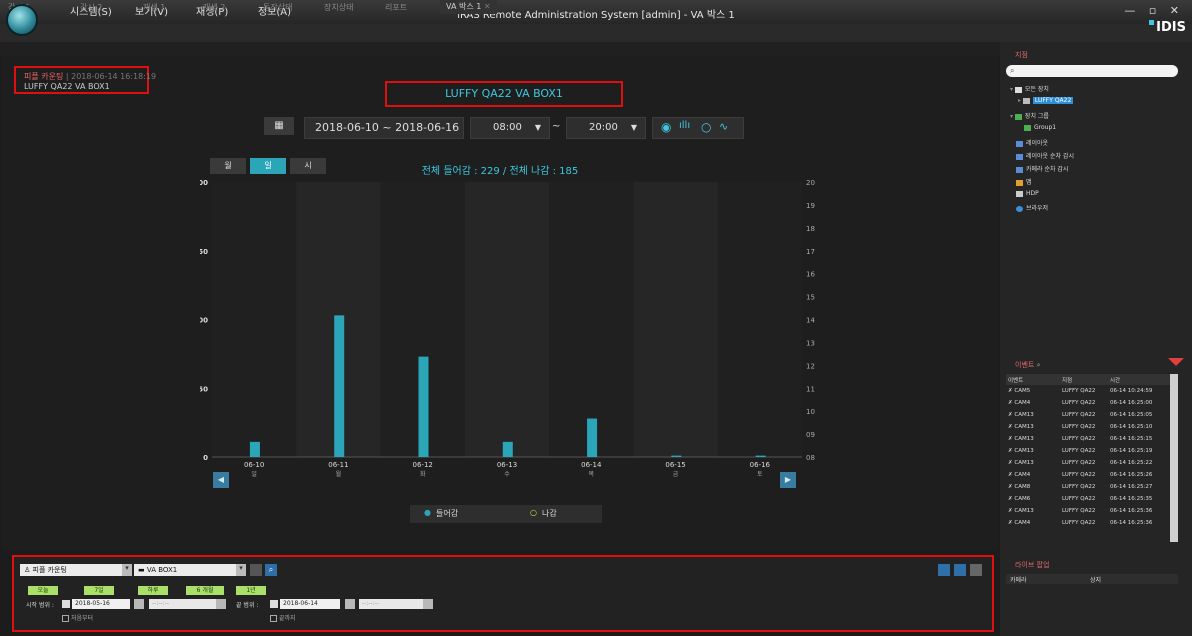  What do you see at coordinates (606, 128) in the screenshot?
I see `end-time-select: 20:00 ▼` at bounding box center [606, 128].